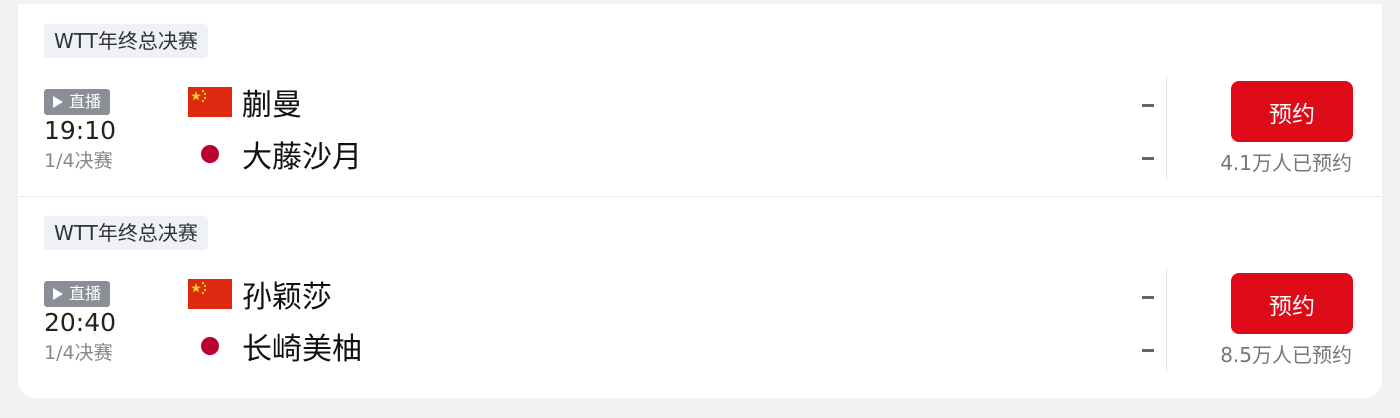  What do you see at coordinates (287, 297) in the screenshot?
I see `player-name: 孙颖莎` at bounding box center [287, 297].